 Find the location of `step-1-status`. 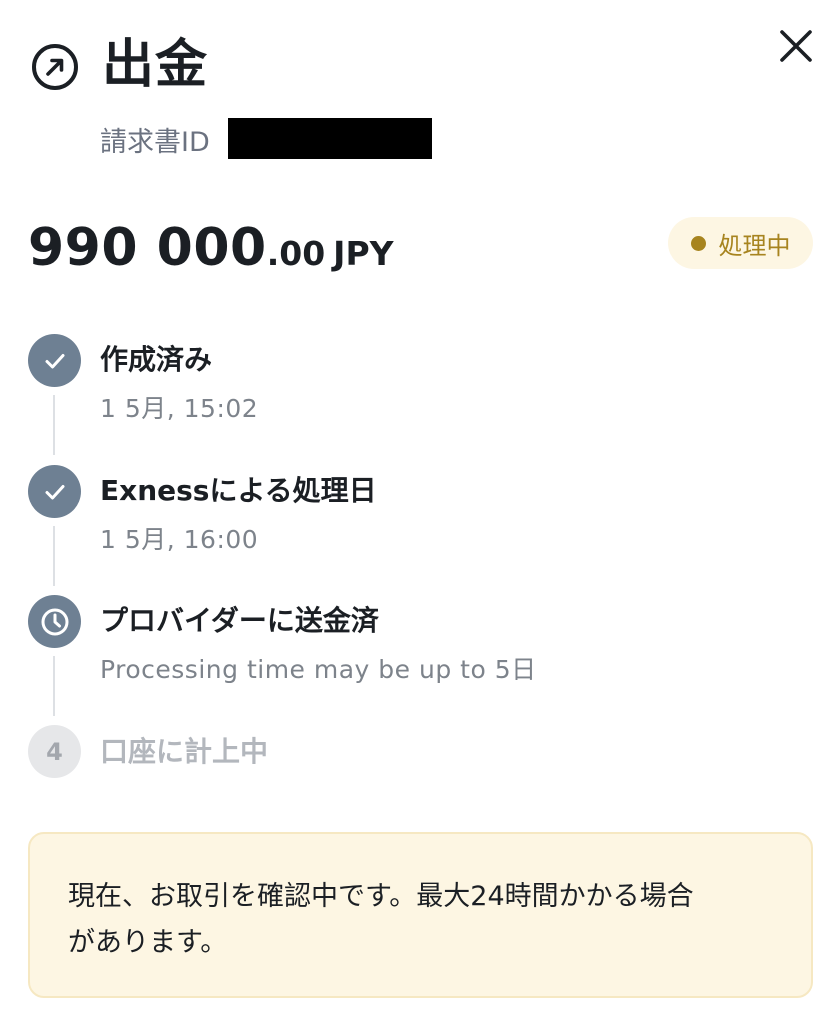

step-1-status is located at coordinates (54, 360).